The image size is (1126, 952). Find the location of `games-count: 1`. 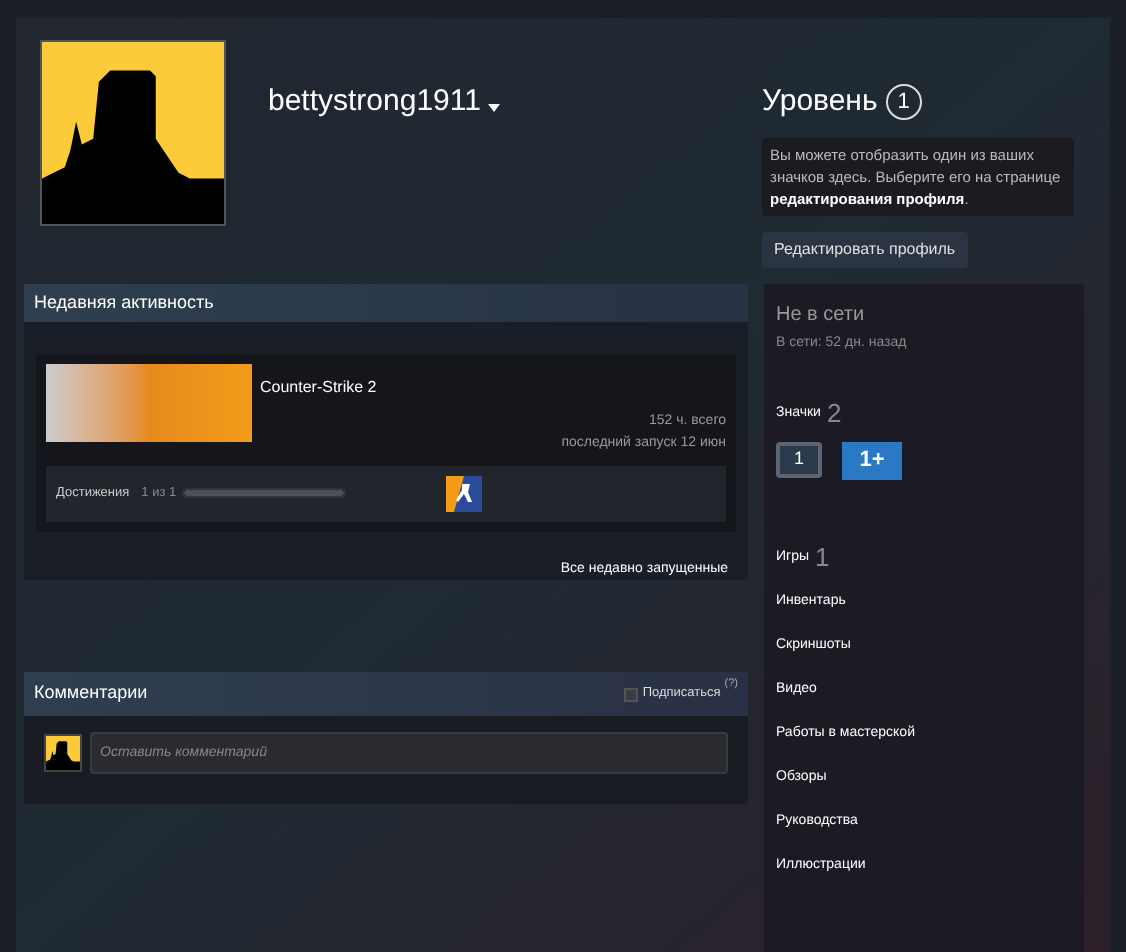

games-count: 1 is located at coordinates (822, 556).